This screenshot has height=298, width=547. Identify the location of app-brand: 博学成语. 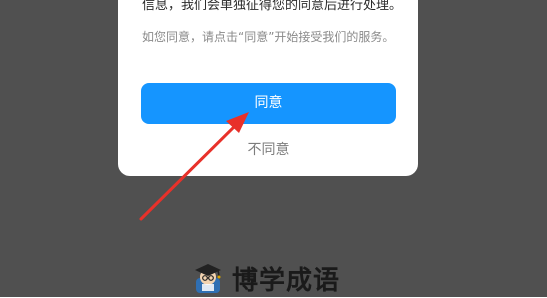
(266, 278).